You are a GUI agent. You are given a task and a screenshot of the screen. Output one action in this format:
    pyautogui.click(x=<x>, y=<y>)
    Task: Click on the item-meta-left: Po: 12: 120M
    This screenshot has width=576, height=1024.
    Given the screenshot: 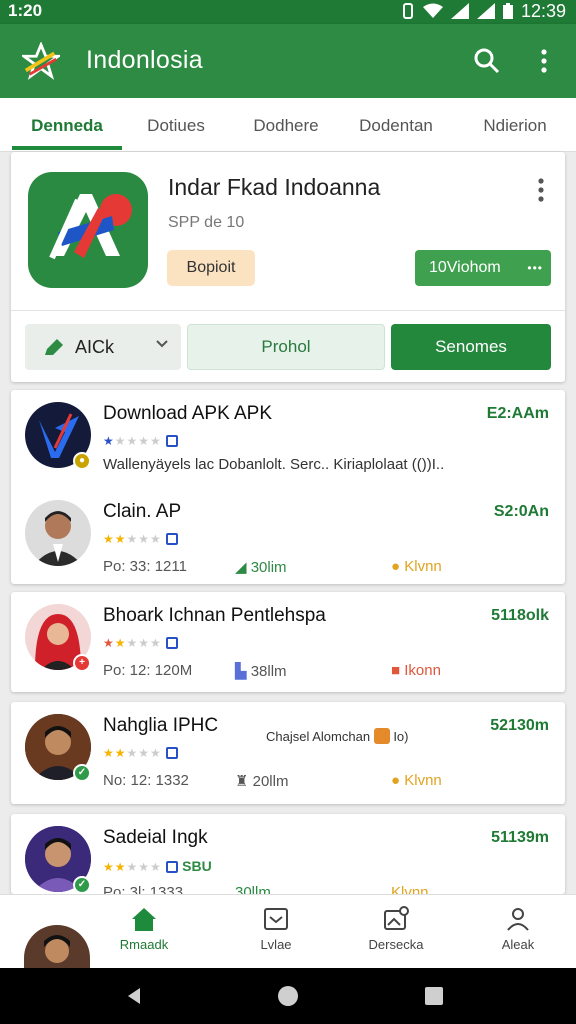 What is the action you would take?
    pyautogui.click(x=148, y=670)
    